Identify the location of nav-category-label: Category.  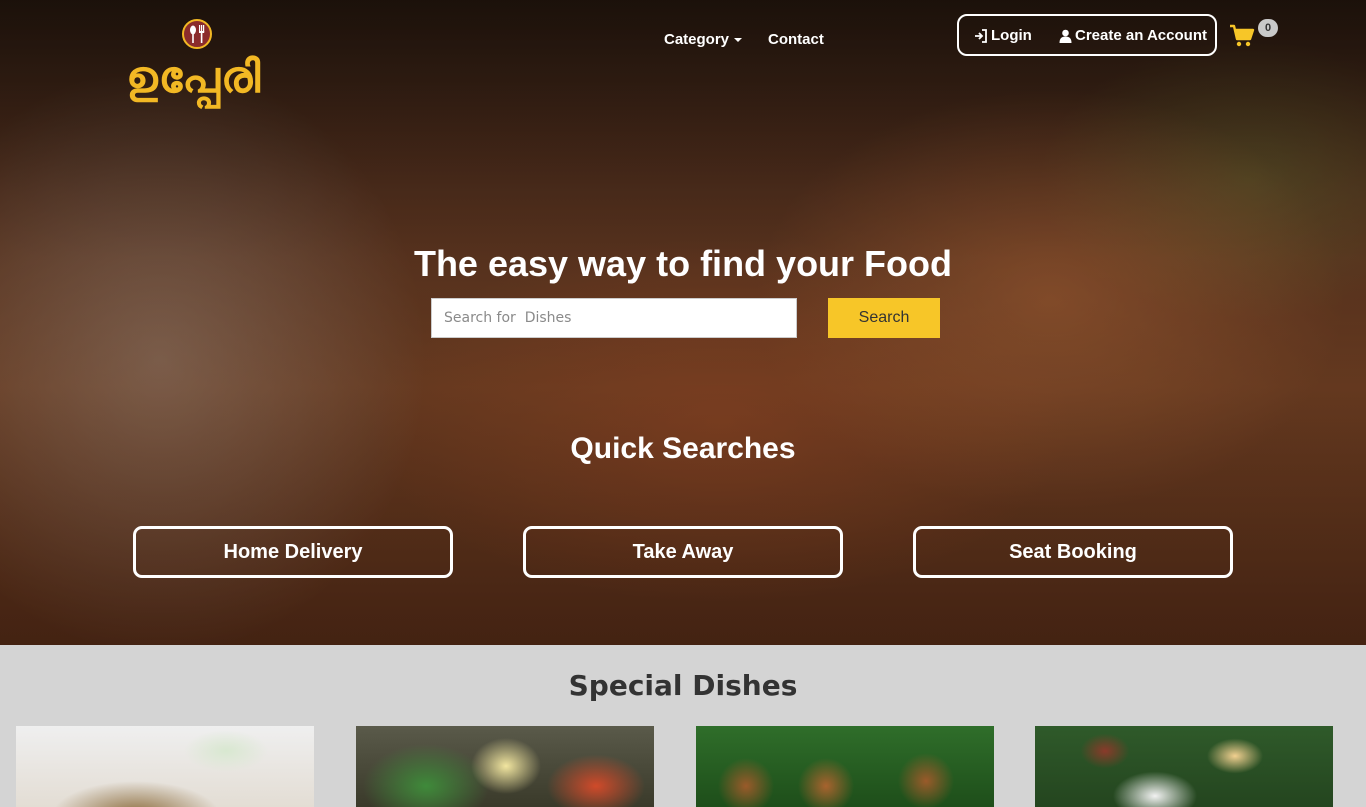
(697, 39).